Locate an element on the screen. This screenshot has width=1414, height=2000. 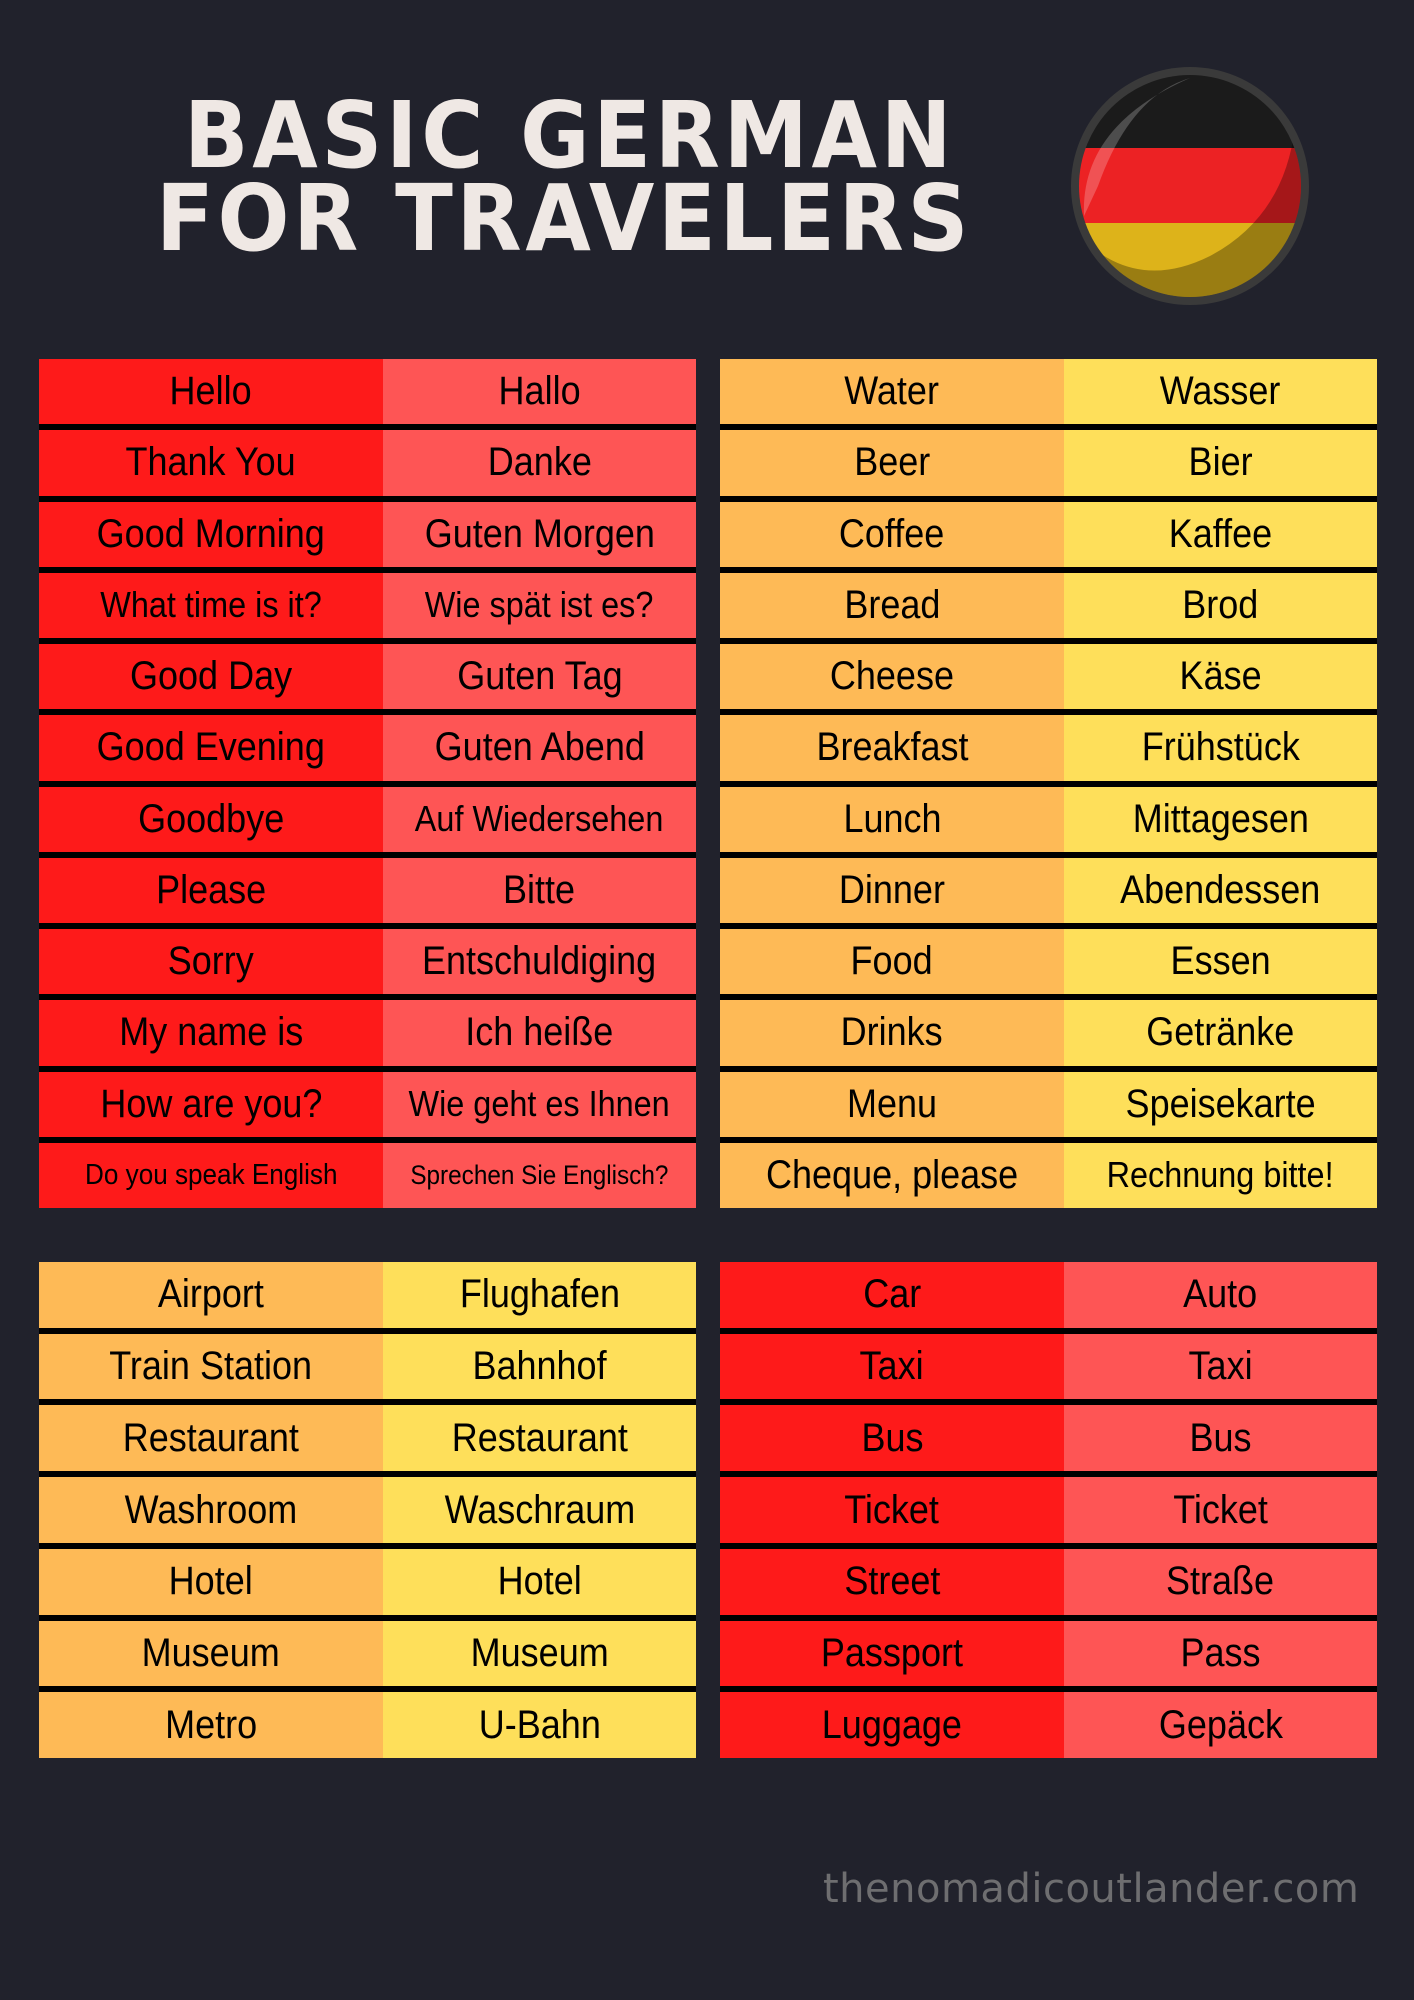
german-phrase: Bier is located at coordinates (1220, 462).